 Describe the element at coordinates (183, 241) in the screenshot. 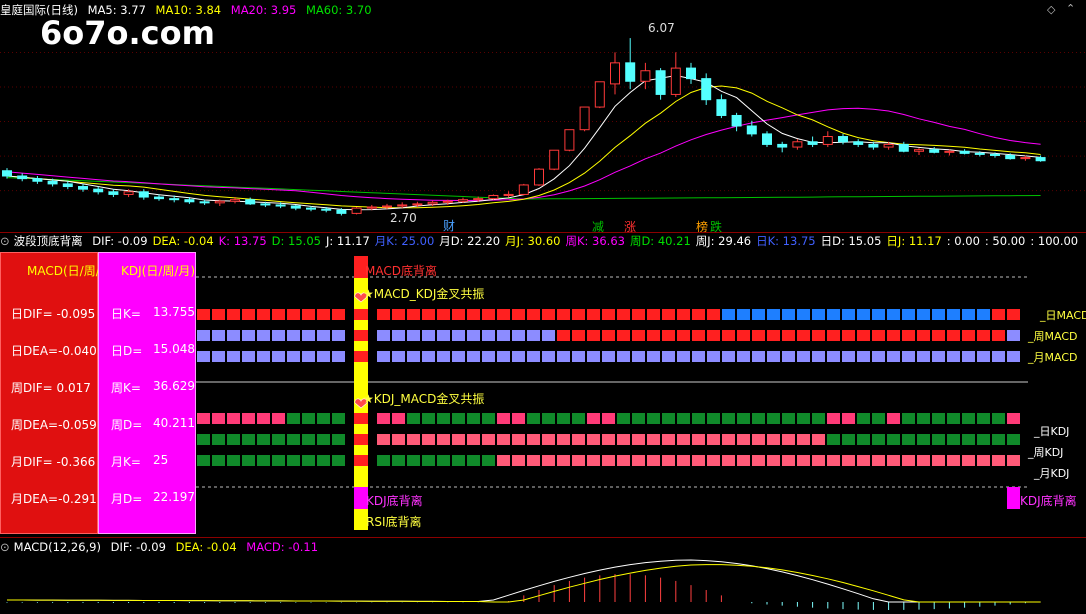

I see `indicator-value: DEA: -0.04` at that location.